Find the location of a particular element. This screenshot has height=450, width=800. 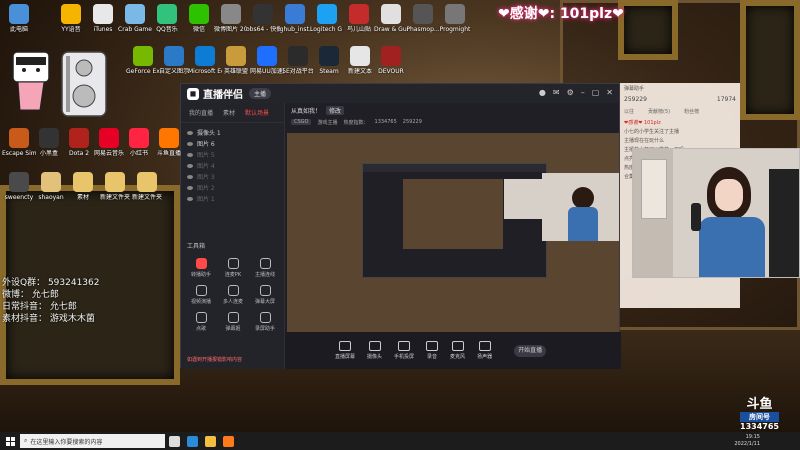

desktop-icon-row1-0: 此电脑 is located at coordinates (19, 18).